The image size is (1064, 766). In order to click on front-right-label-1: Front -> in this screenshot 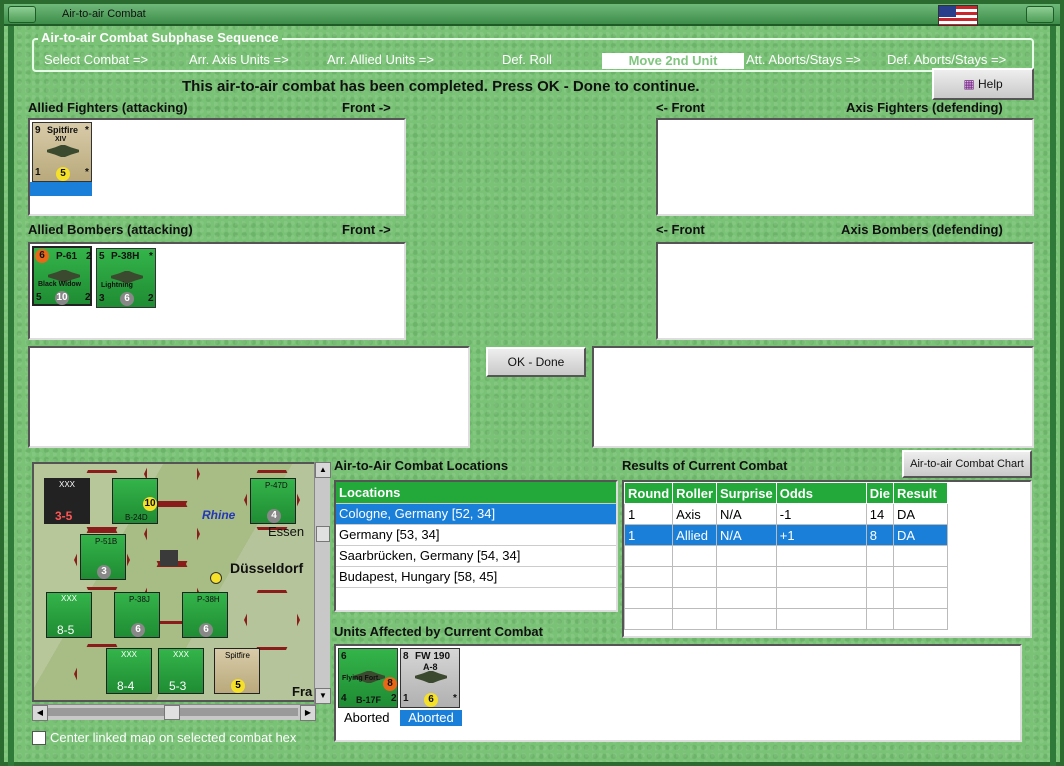, I will do `click(366, 107)`.